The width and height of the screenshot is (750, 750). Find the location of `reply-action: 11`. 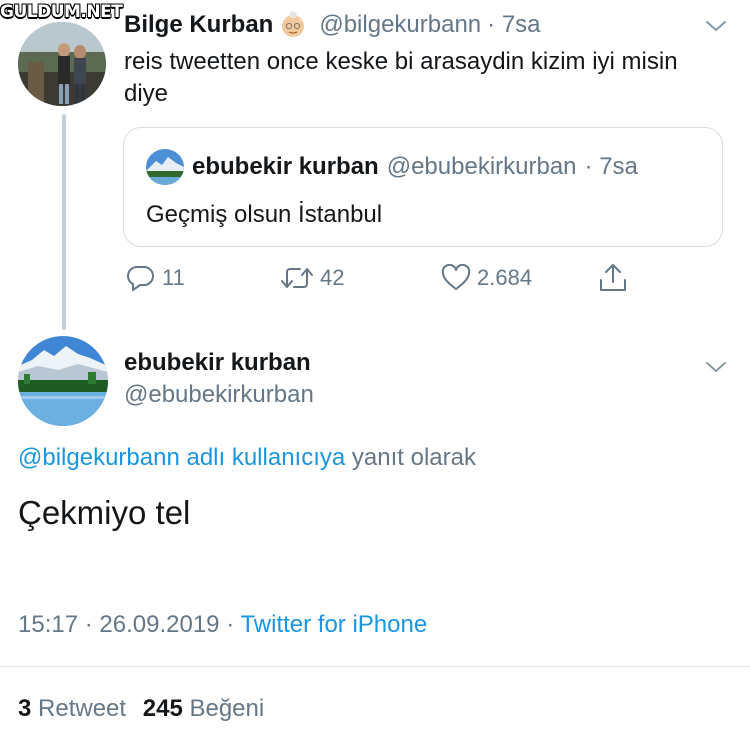

reply-action: 11 is located at coordinates (155, 278).